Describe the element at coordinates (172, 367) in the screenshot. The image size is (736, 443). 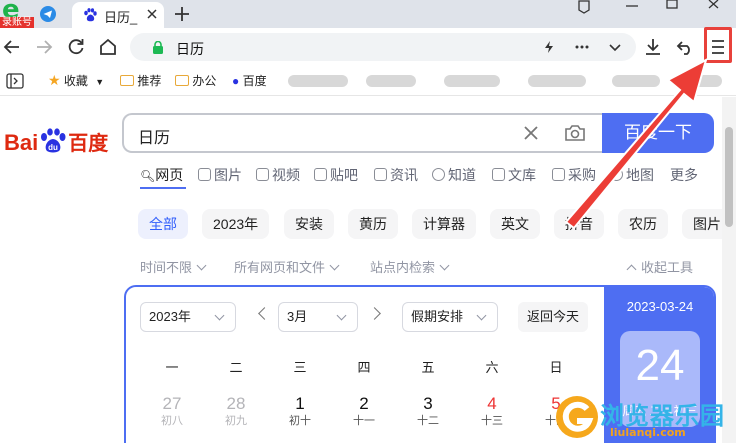
I see `weekday-header: 一` at that location.